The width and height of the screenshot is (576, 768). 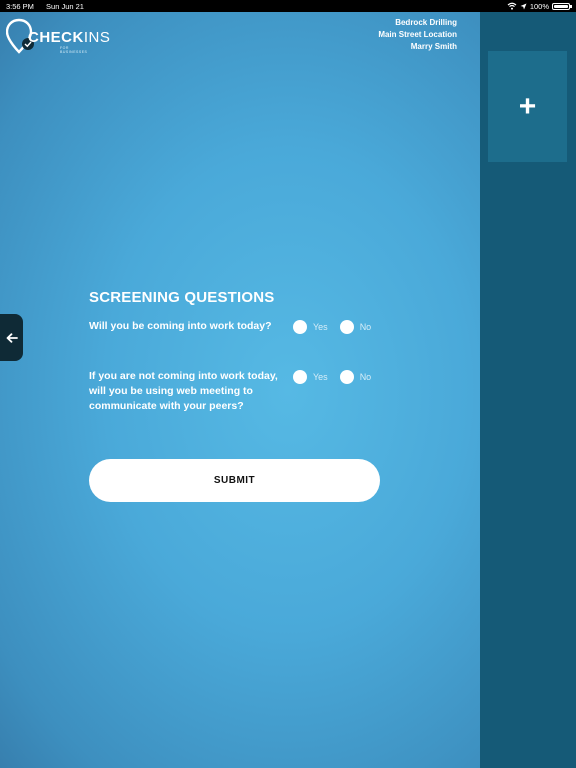 I want to click on back-button, so click(x=11, y=337).